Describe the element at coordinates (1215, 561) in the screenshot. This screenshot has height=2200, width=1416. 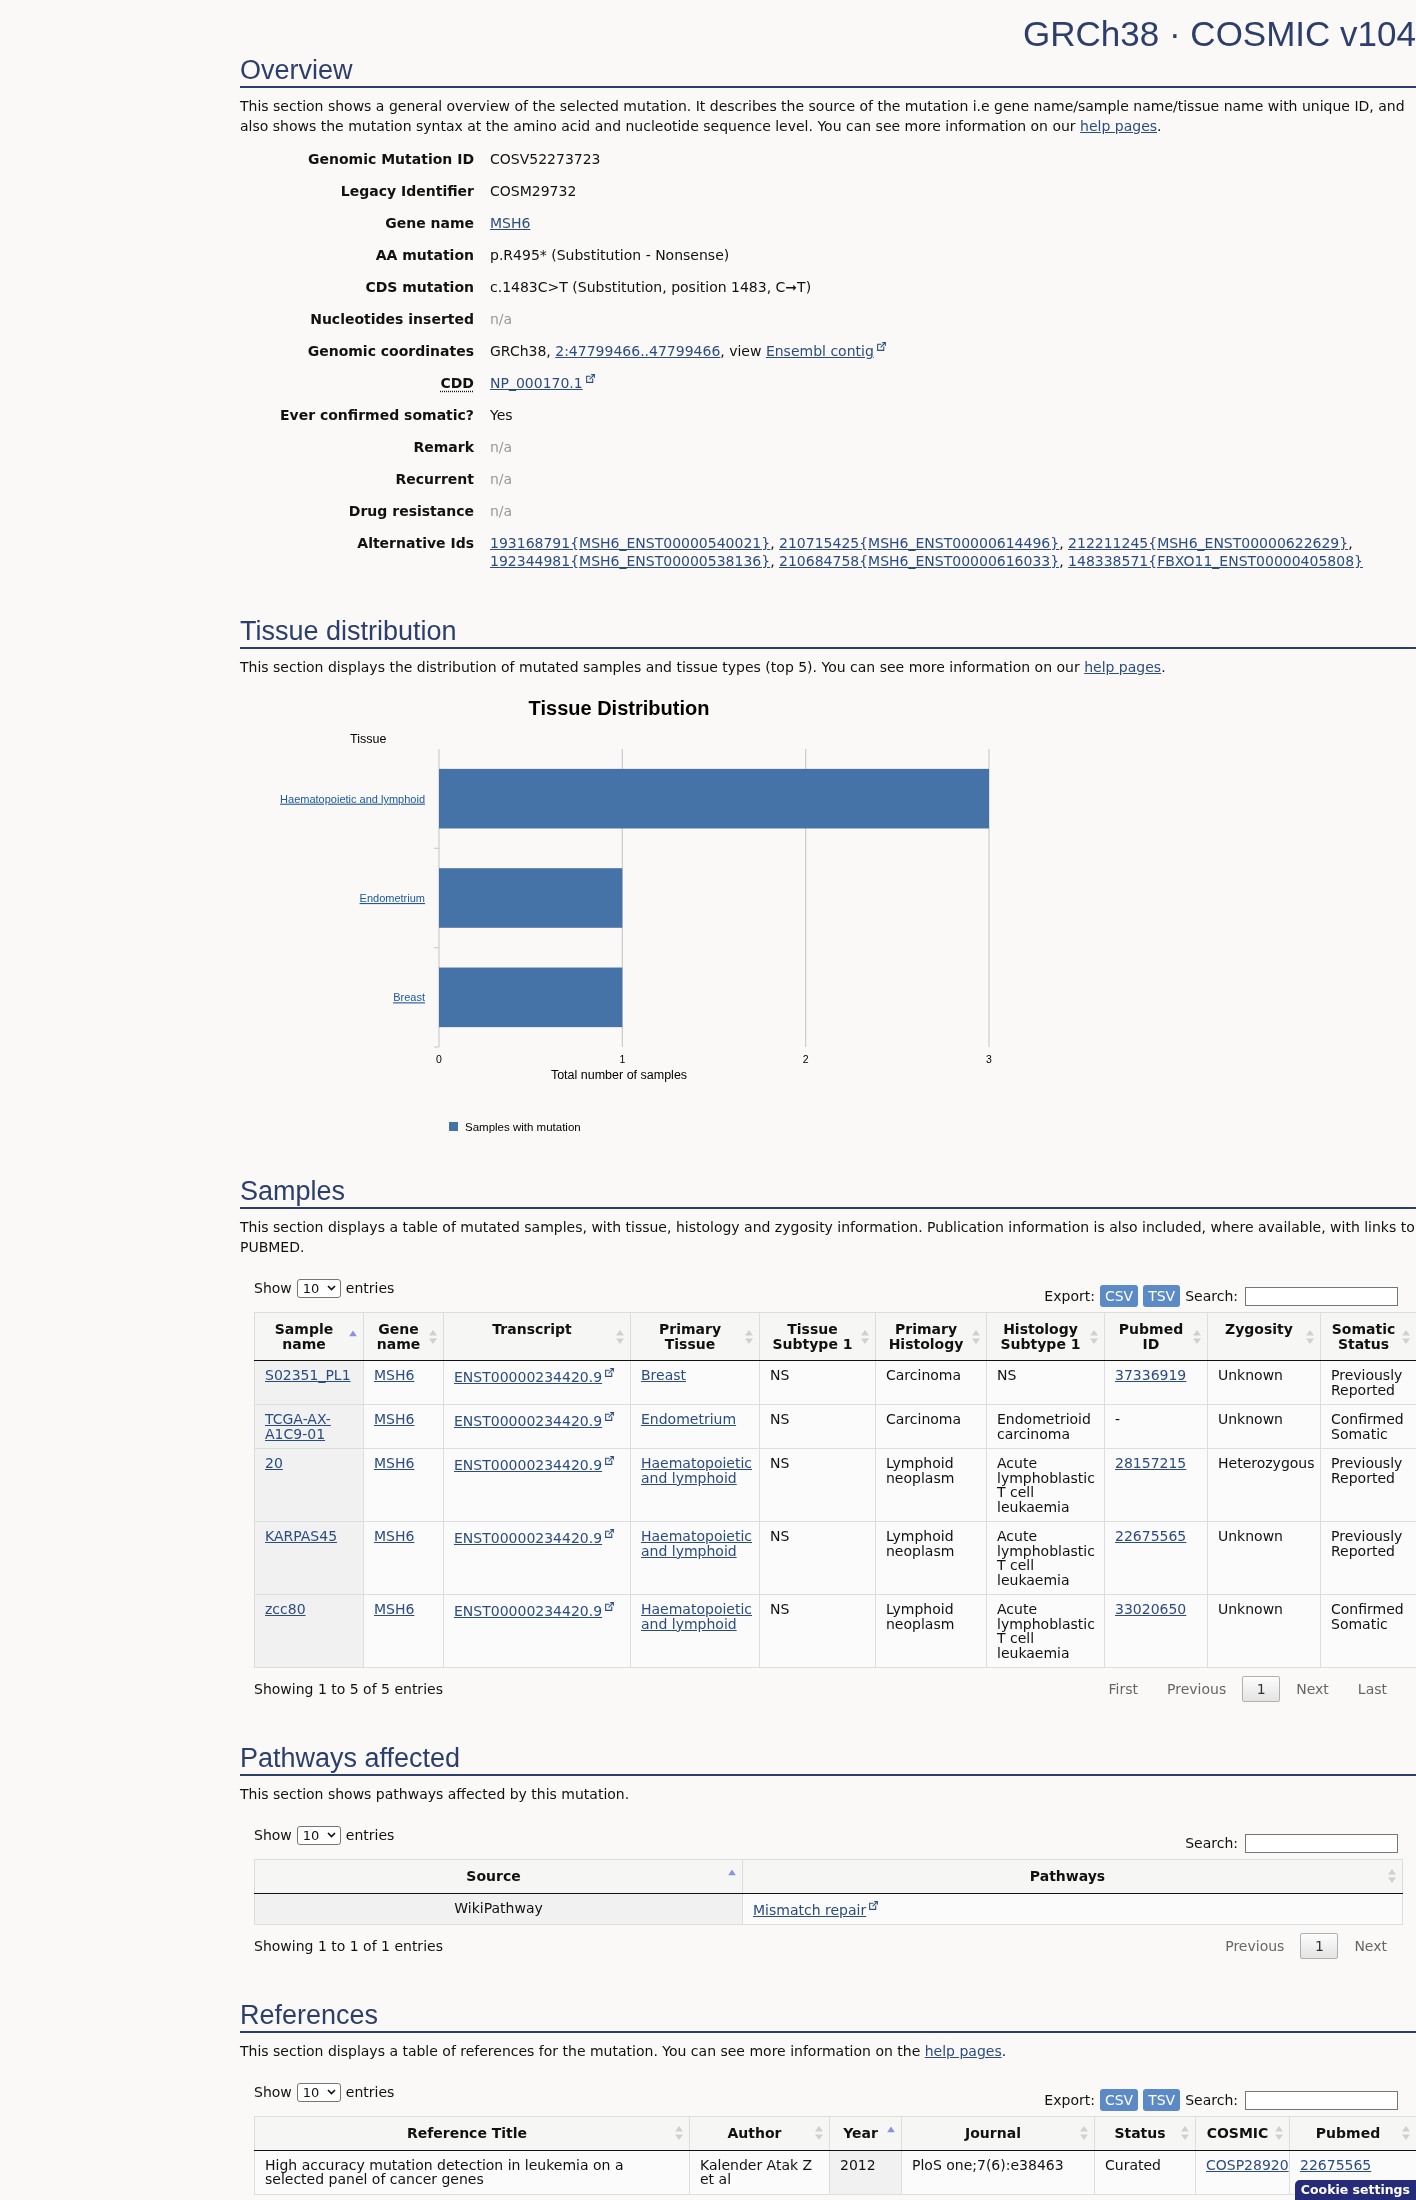
I see `value-link: 148338571{FBXO11_ENST00000405808}` at that location.